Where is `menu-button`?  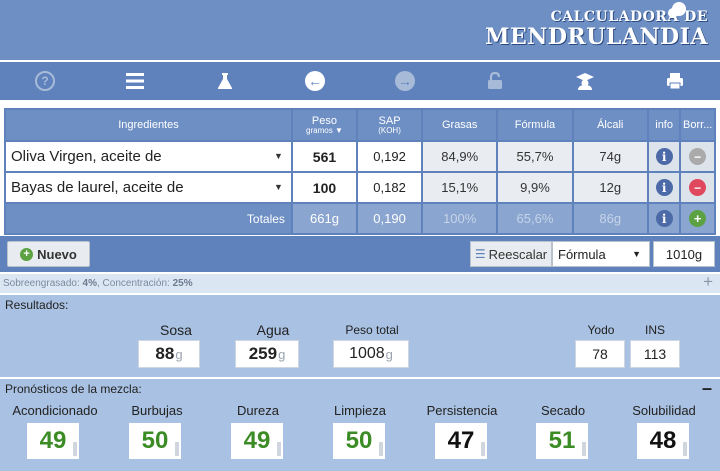
menu-button is located at coordinates (135, 81).